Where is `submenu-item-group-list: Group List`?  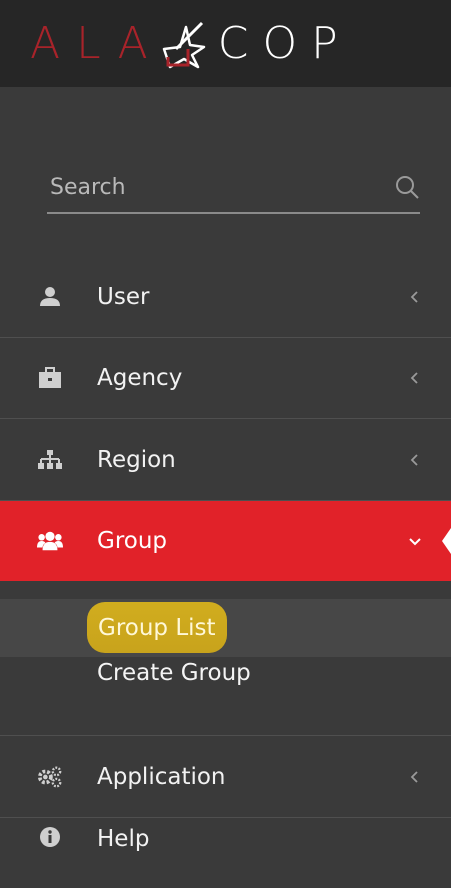
submenu-item-group-list: Group List is located at coordinates (157, 627).